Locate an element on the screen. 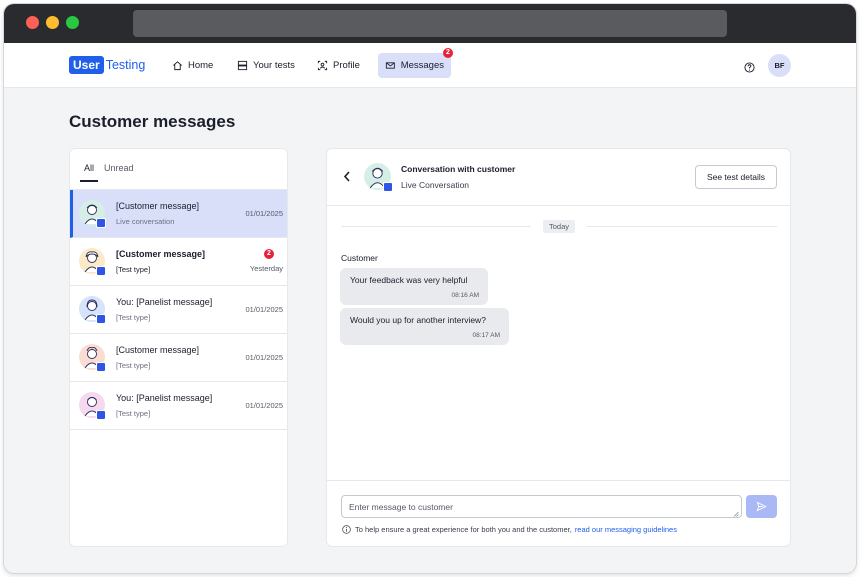  back-button is located at coordinates (347, 178).